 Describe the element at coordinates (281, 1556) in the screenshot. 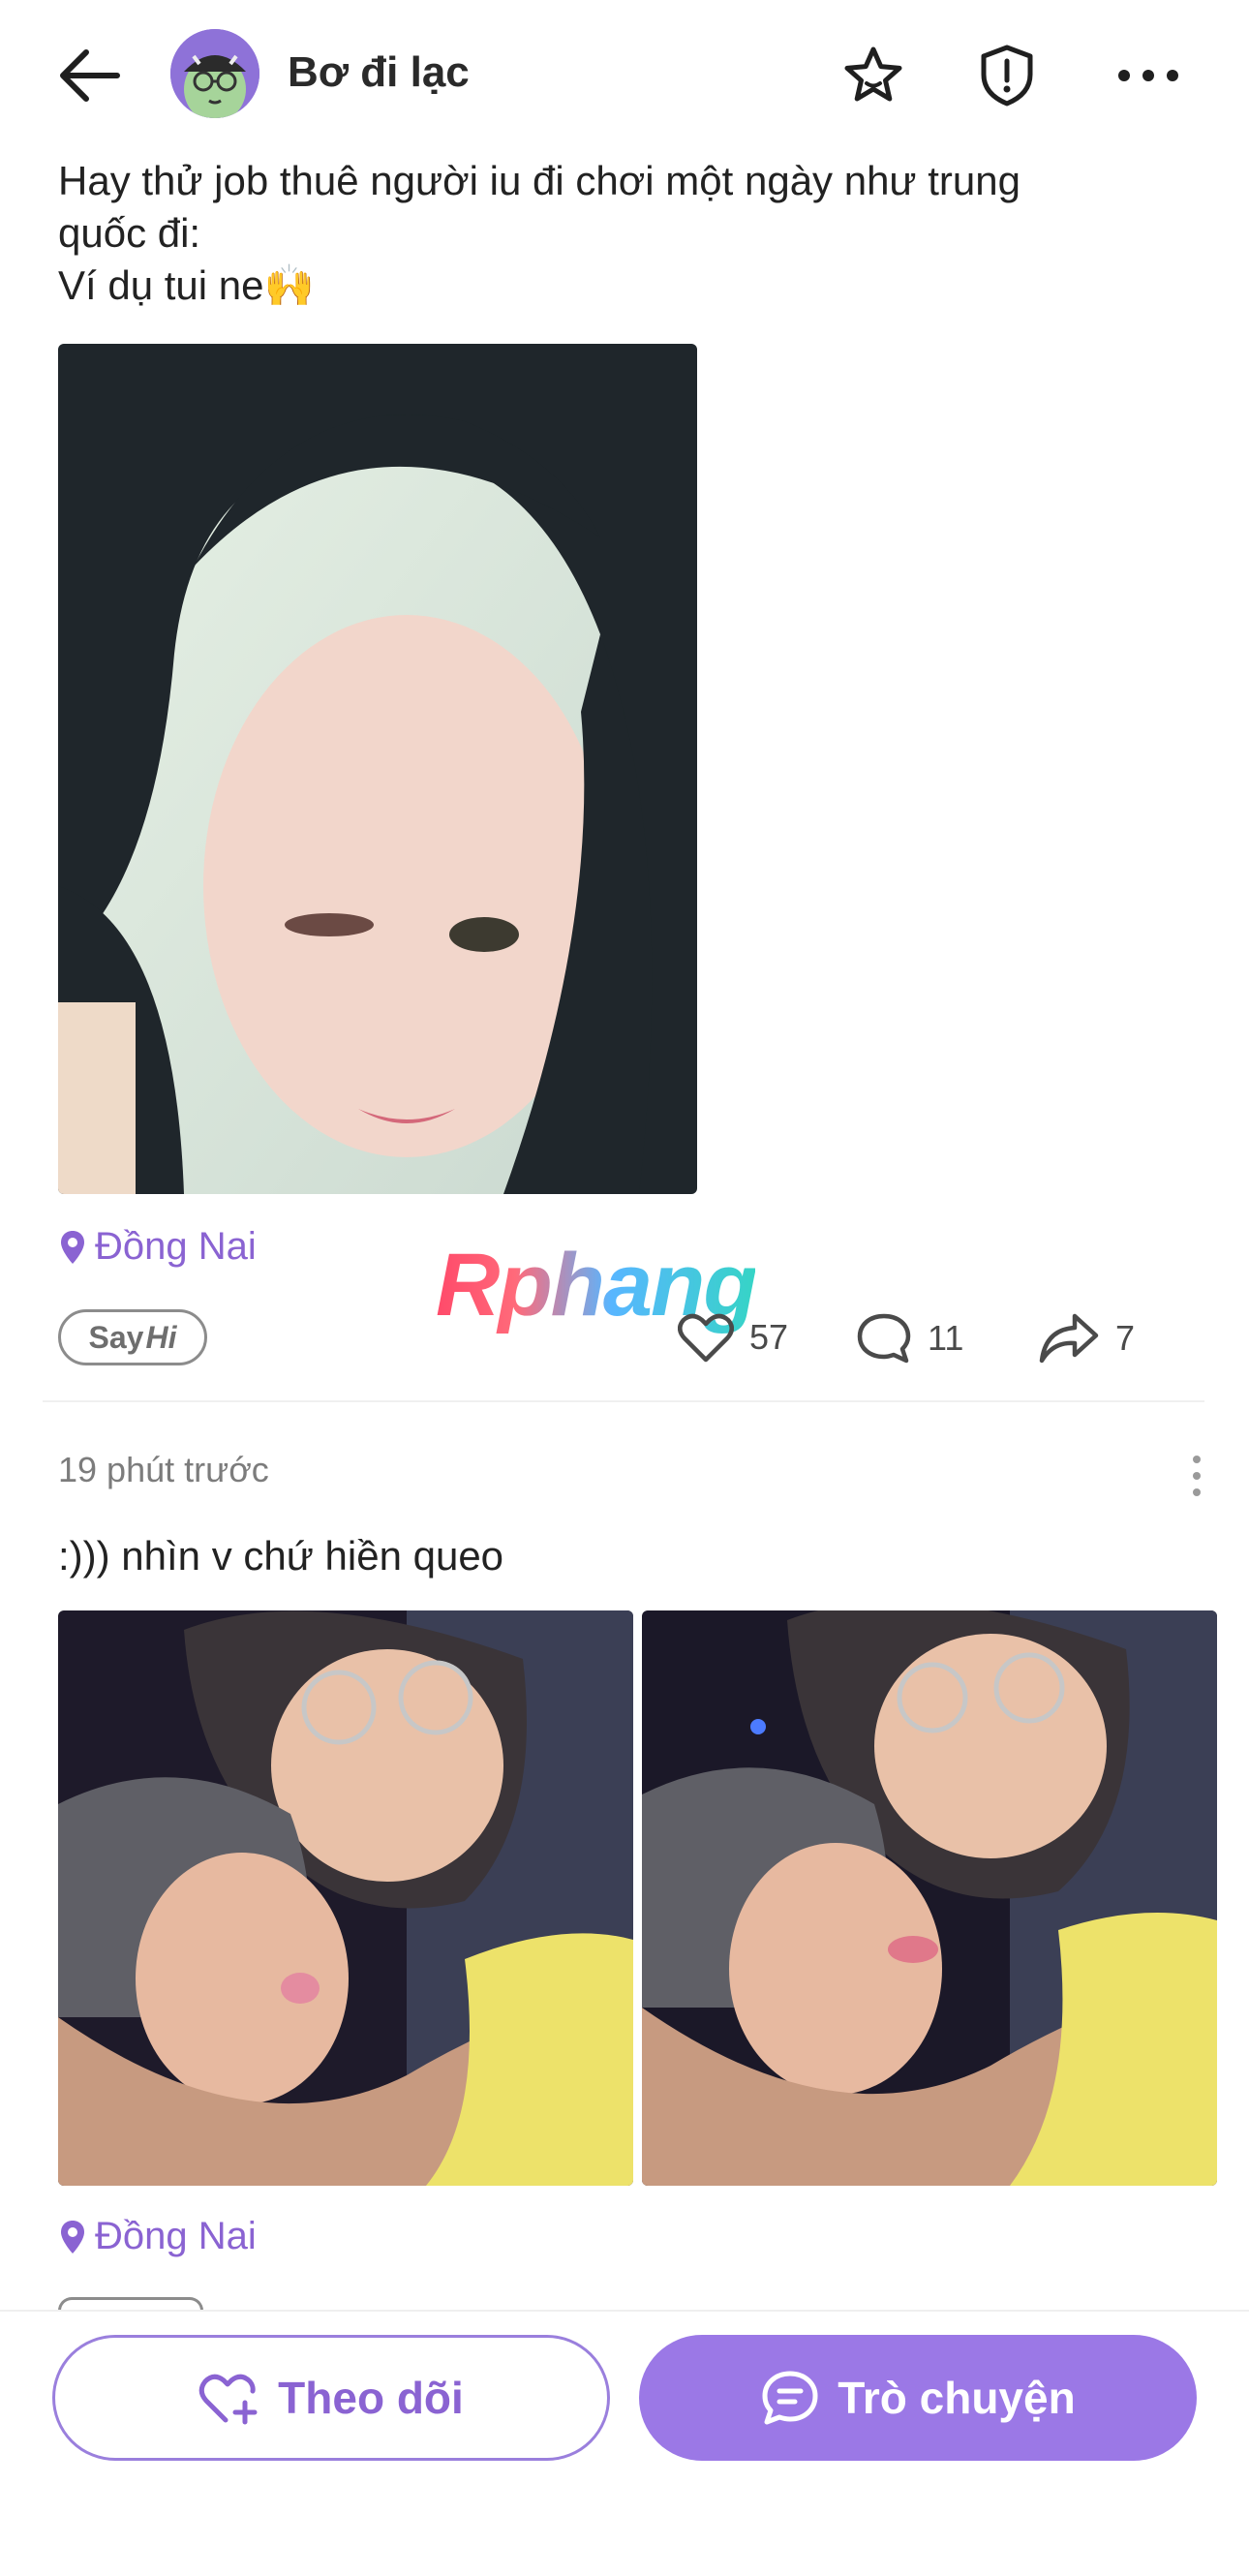

I see `post-text: :))) nhìn v chứ hiền queo` at that location.